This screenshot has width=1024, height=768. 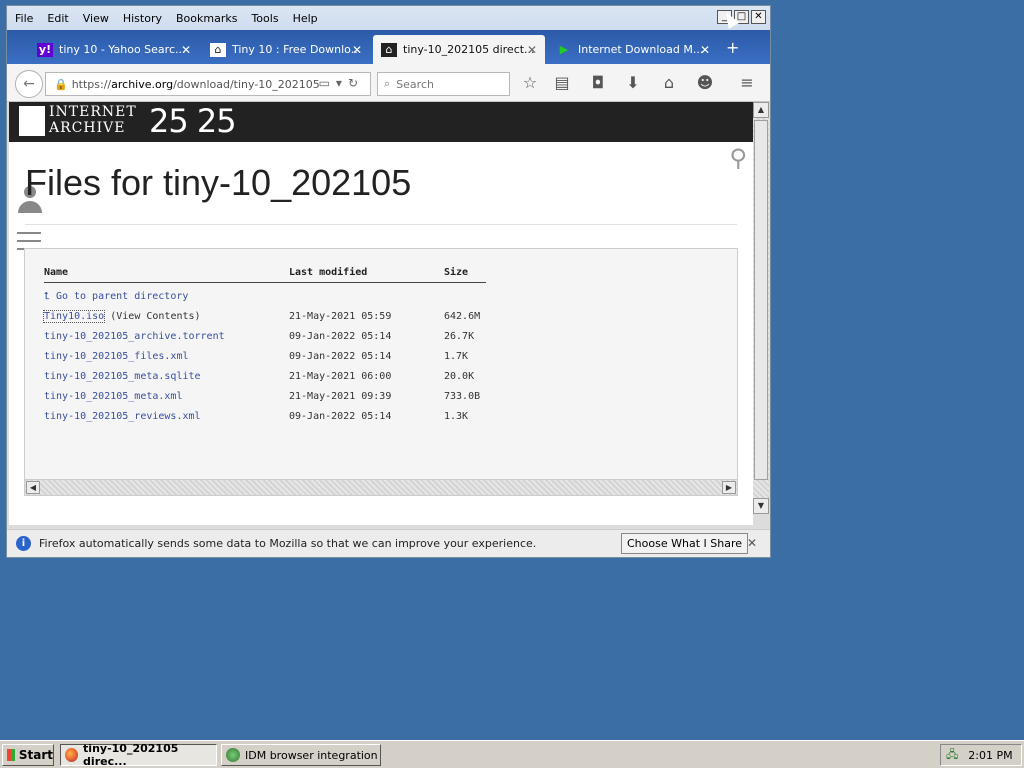 I want to click on file-link: tiny-10_202105_files.xml, so click(x=116, y=356).